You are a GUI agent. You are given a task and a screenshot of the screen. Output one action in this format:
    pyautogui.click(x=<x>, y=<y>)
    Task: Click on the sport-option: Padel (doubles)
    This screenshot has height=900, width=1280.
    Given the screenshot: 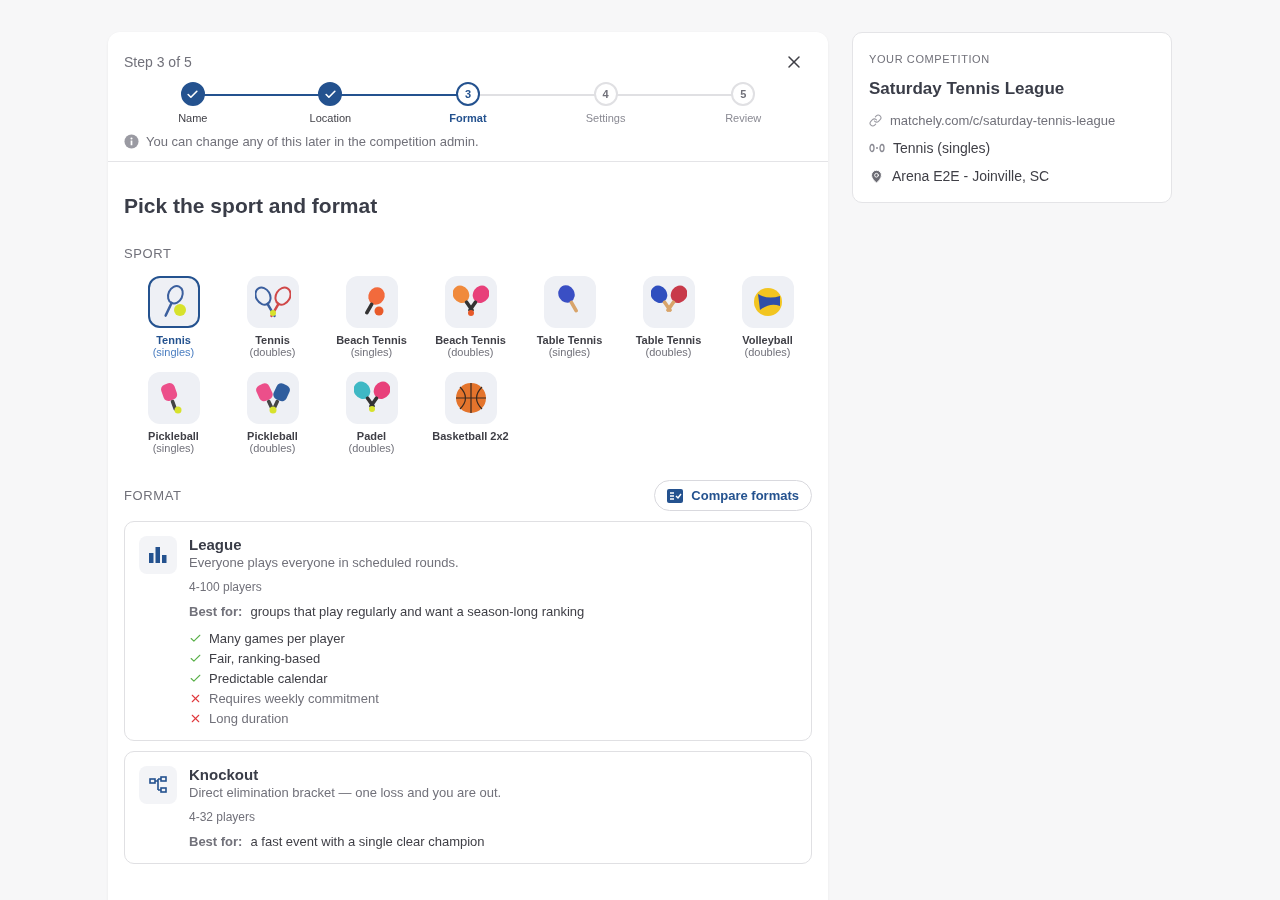 What is the action you would take?
    pyautogui.click(x=371, y=413)
    